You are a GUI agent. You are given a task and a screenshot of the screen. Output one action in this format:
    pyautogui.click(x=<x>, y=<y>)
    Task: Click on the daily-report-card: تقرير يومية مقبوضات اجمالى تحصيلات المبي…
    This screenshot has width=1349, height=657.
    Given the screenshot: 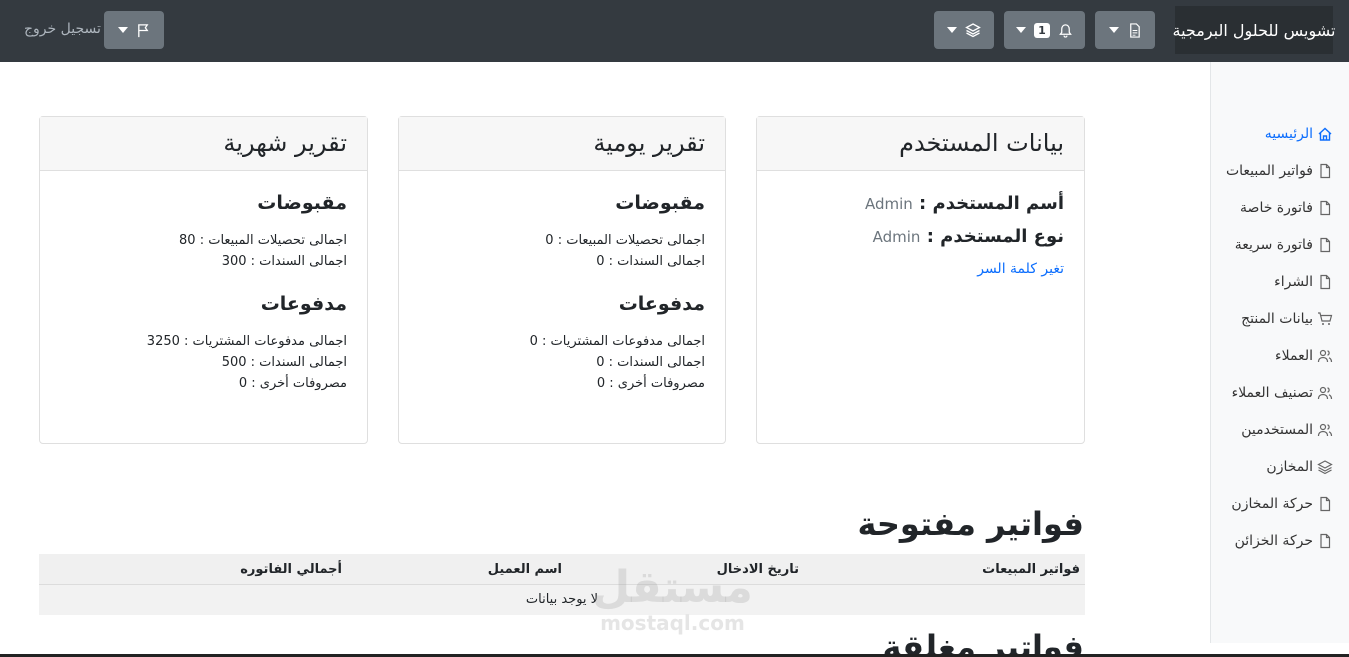 What is the action you would take?
    pyautogui.click(x=562, y=280)
    